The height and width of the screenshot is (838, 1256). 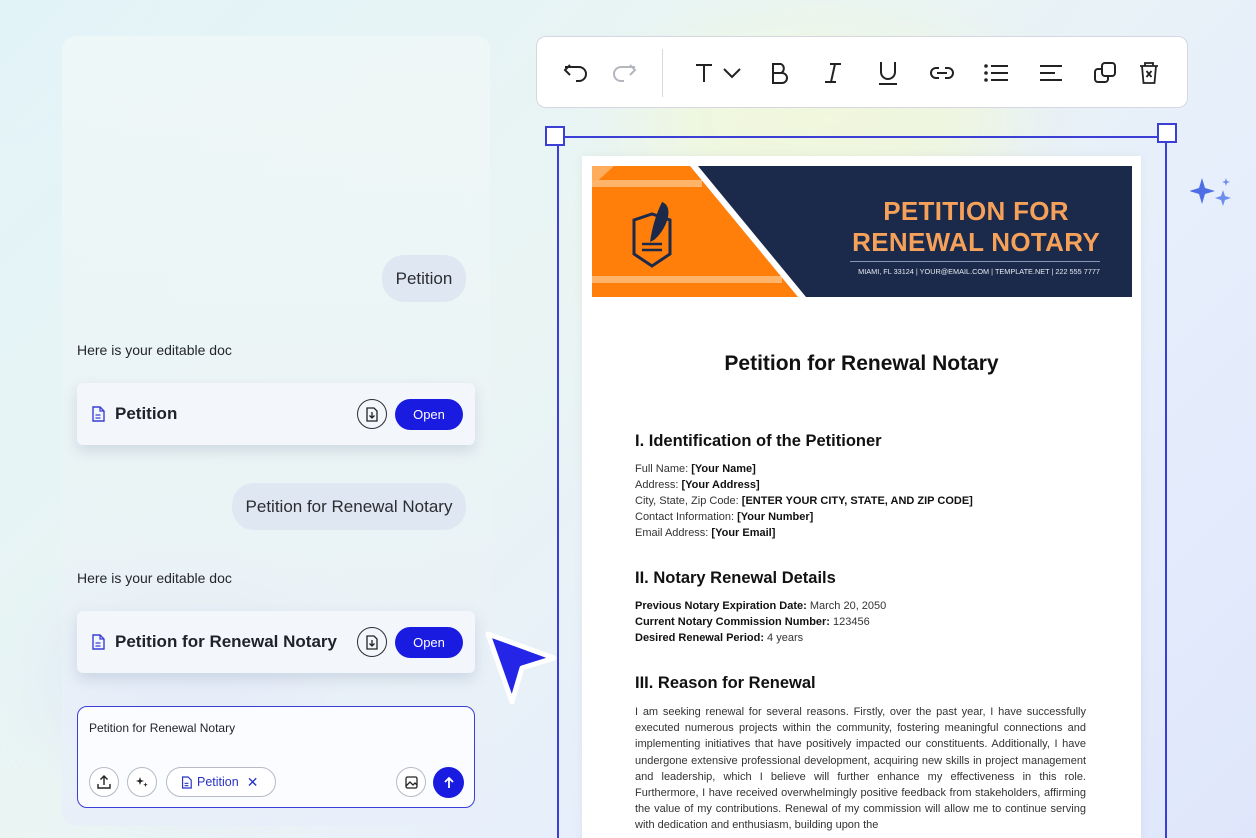 I want to click on chip-label: Petition, so click(x=218, y=782).